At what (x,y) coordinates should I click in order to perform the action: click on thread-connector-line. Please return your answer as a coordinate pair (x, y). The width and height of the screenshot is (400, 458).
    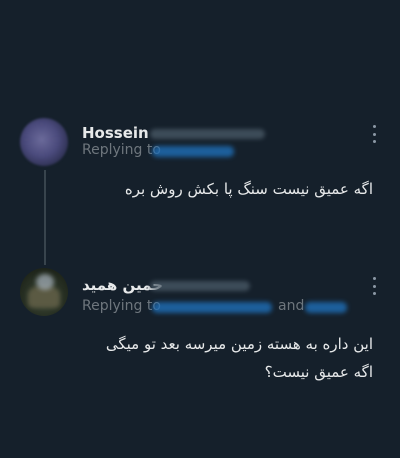
    Looking at the image, I should click on (45, 217).